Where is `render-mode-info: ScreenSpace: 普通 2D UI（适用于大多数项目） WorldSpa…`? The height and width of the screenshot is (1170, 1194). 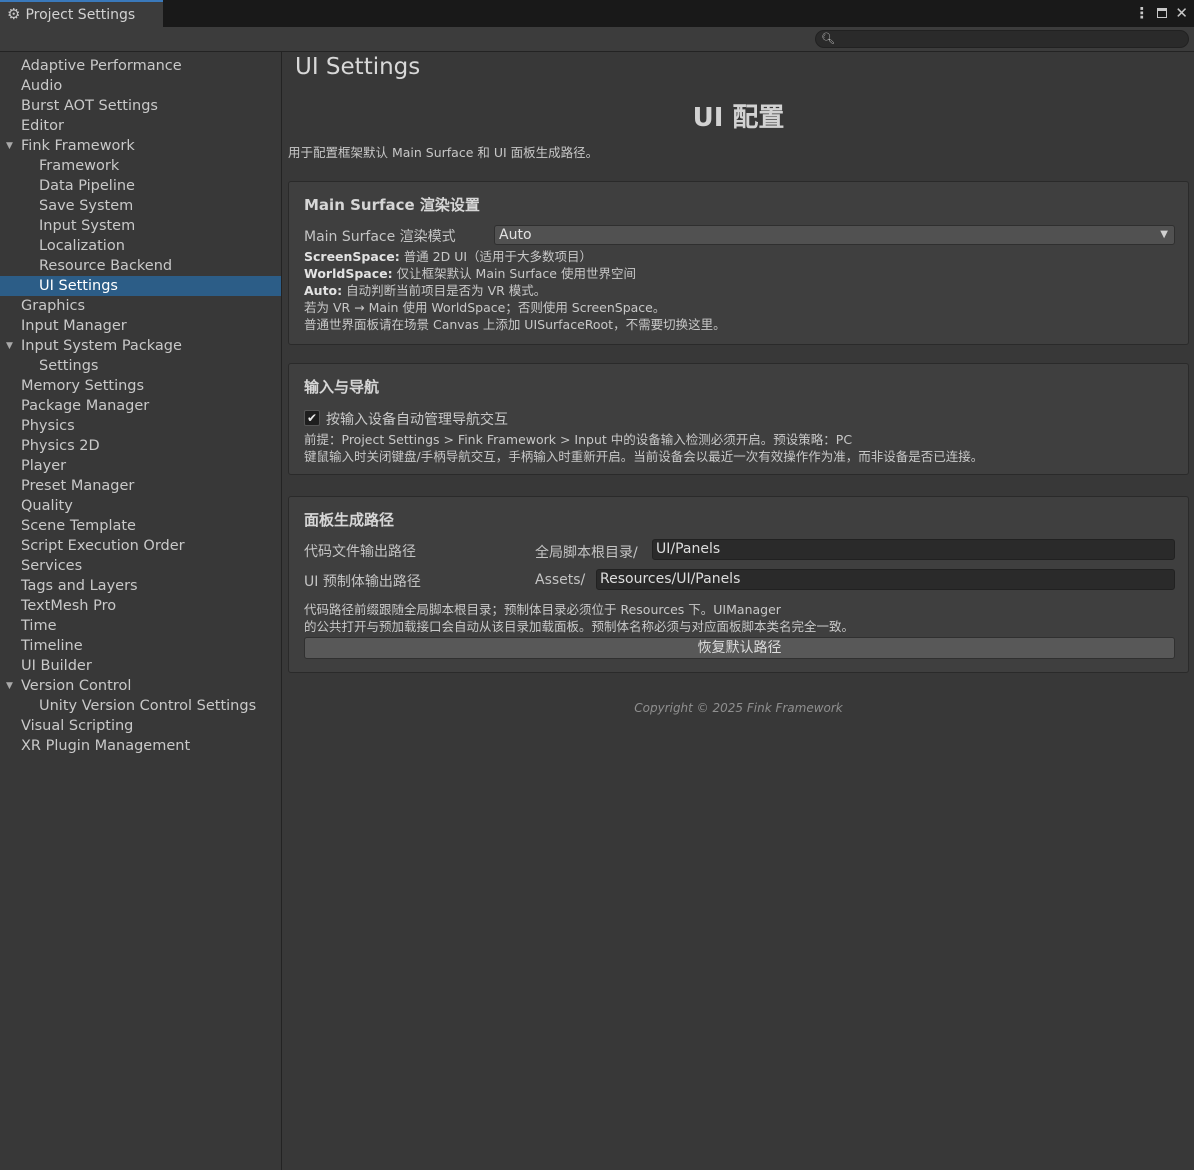
render-mode-info: ScreenSpace: 普通 2D UI（适用于大多数项目） WorldSpa… is located at coordinates (515, 290).